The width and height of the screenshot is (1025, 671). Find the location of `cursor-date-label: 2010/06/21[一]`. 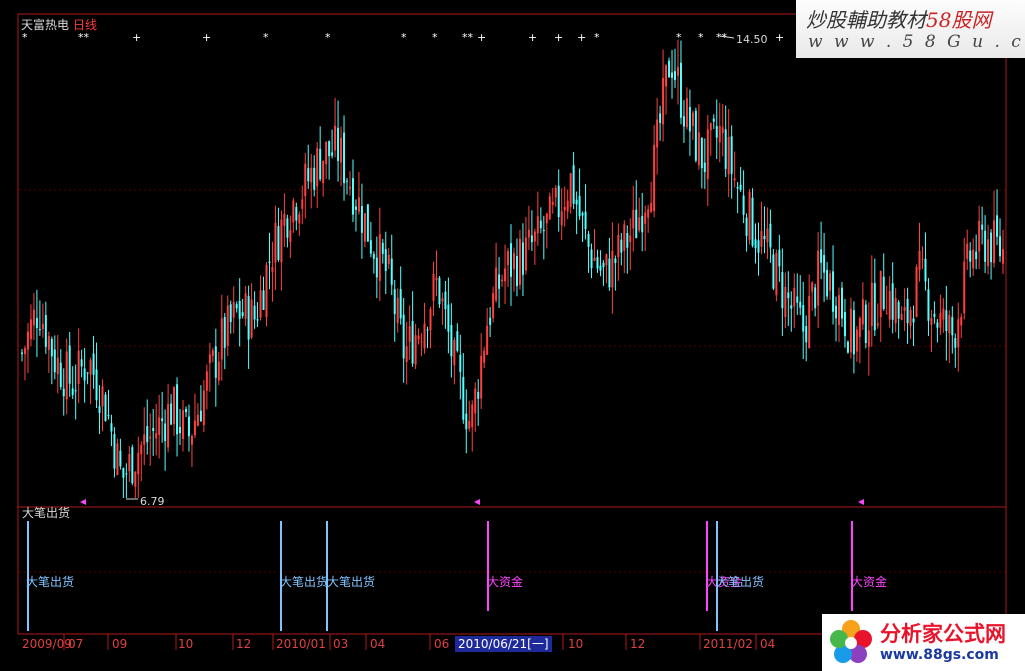

cursor-date-label: 2010/06/21[一] is located at coordinates (503, 644).